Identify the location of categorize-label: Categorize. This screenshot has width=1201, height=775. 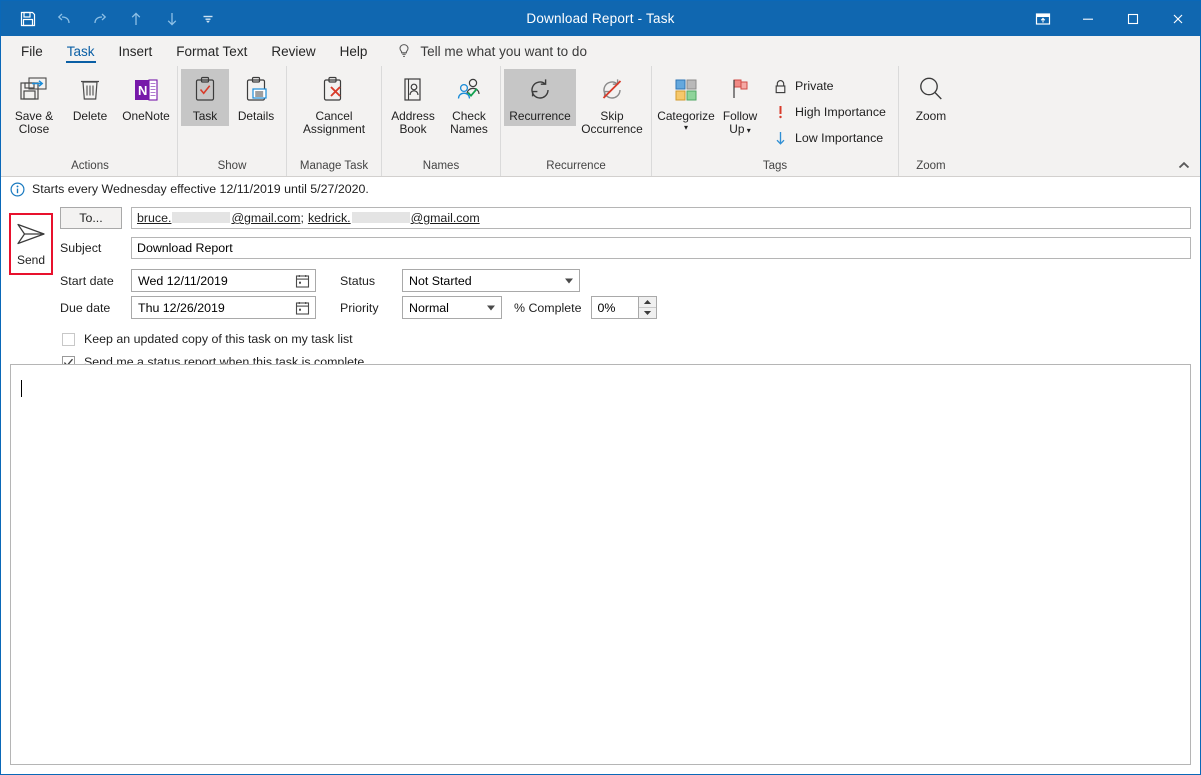
(686, 116).